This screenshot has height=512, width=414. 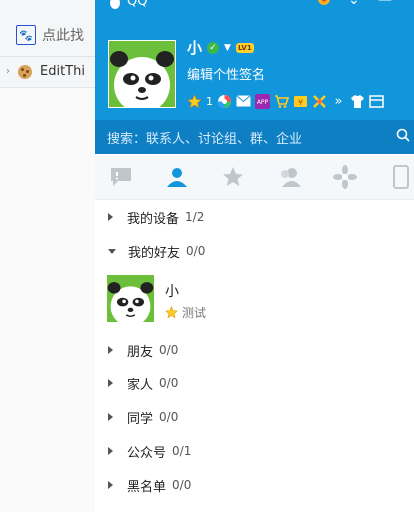 What do you see at coordinates (254, 177) in the screenshot?
I see `main-tabs` at bounding box center [254, 177].